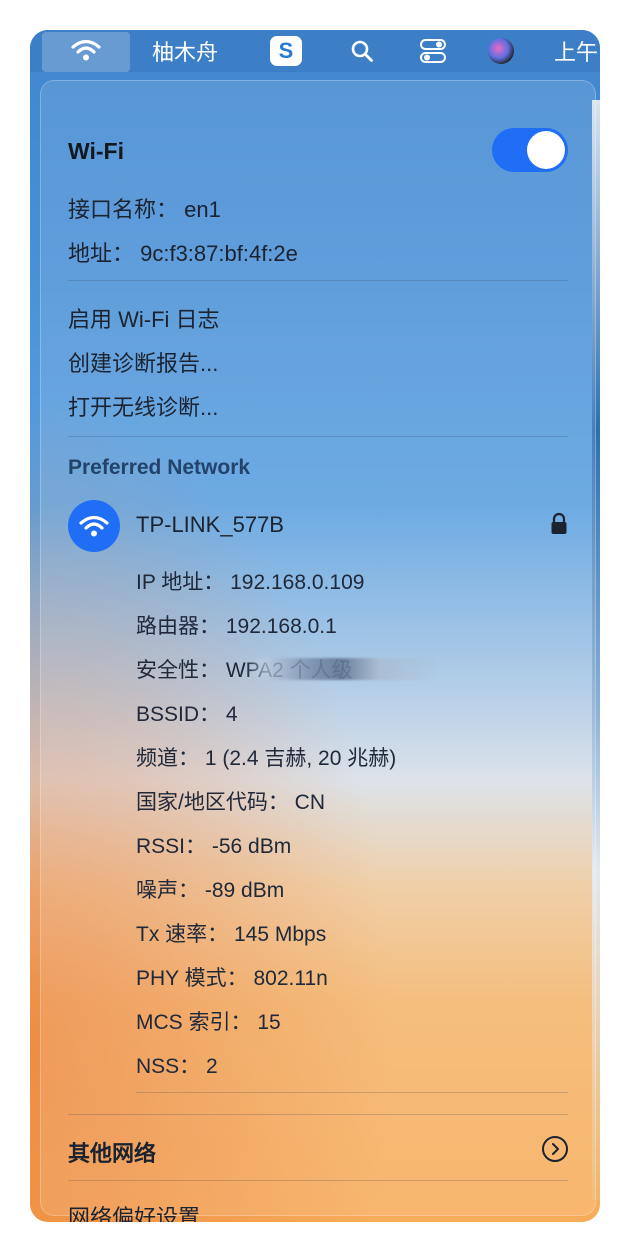 This screenshot has height=1252, width=630. I want to click on siri-icon, so click(501, 51).